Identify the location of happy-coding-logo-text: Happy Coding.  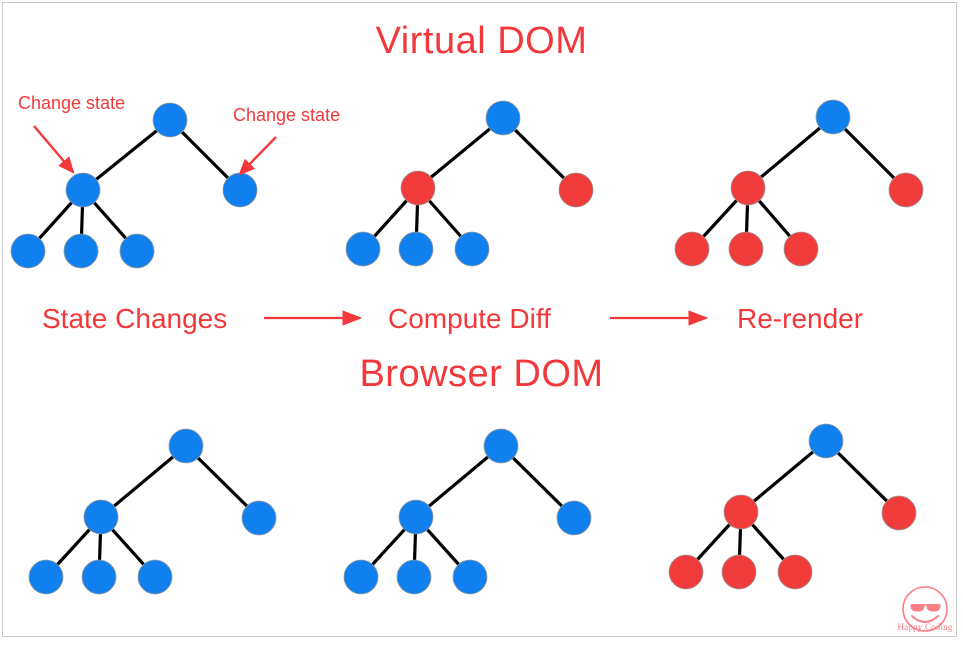
(925, 627).